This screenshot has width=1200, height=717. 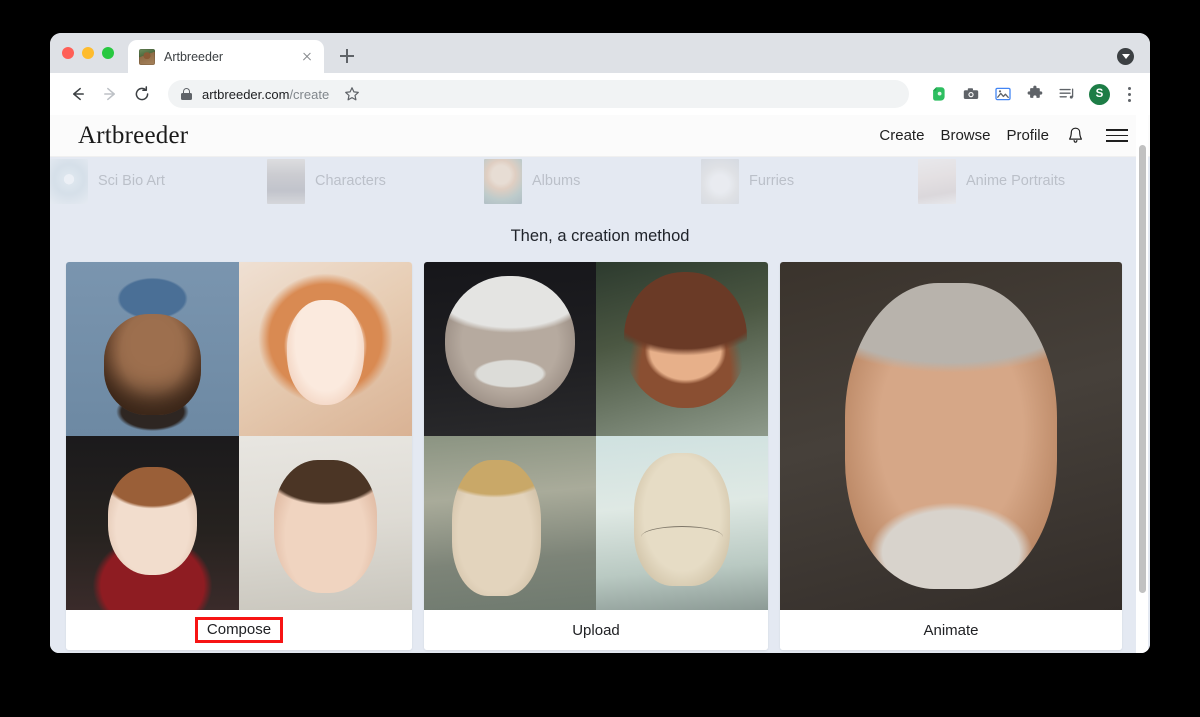 What do you see at coordinates (1034, 94) in the screenshot?
I see `puzzle-extensions-icon` at bounding box center [1034, 94].